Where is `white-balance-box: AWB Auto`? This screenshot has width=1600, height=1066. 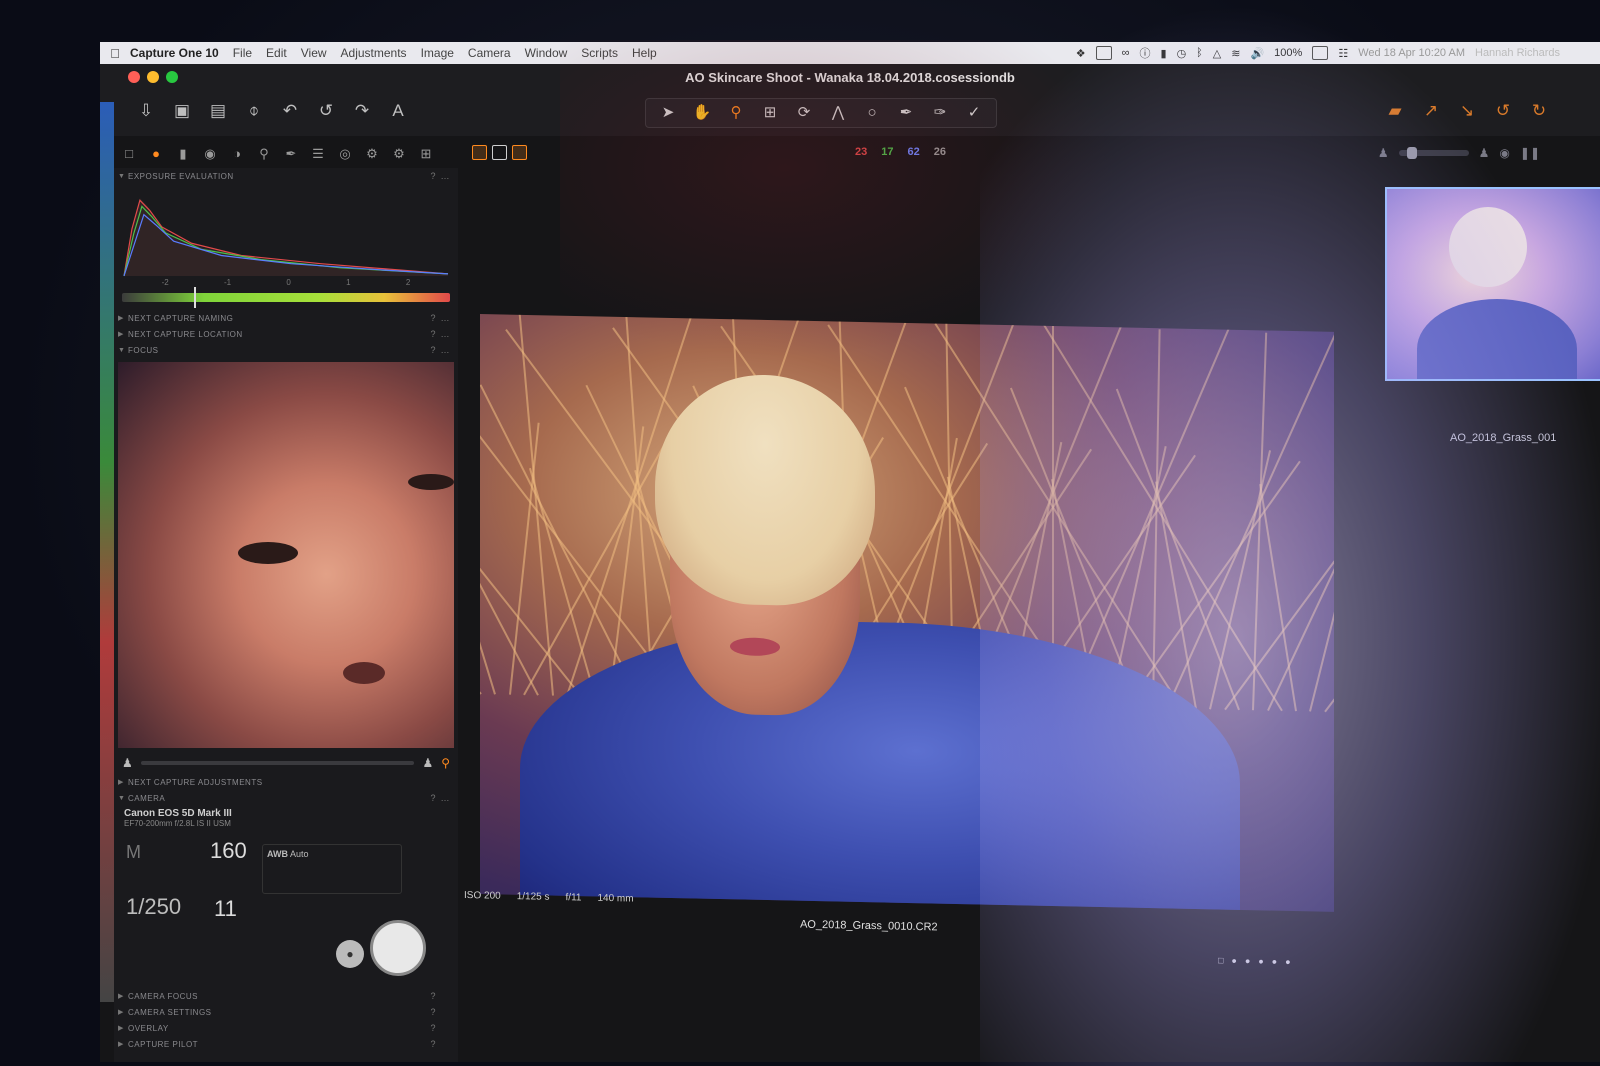 white-balance-box: AWB Auto is located at coordinates (332, 869).